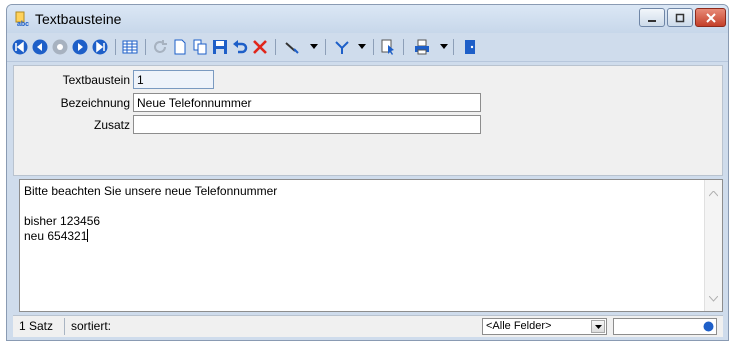 The width and height of the screenshot is (736, 345). I want to click on undo-icon, so click(240, 47).